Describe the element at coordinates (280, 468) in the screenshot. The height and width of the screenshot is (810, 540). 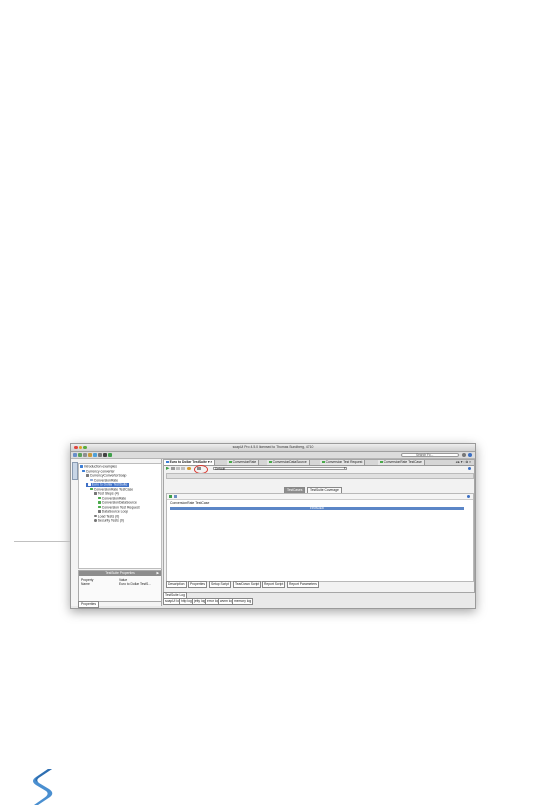
I see `environment-select: Default` at that location.